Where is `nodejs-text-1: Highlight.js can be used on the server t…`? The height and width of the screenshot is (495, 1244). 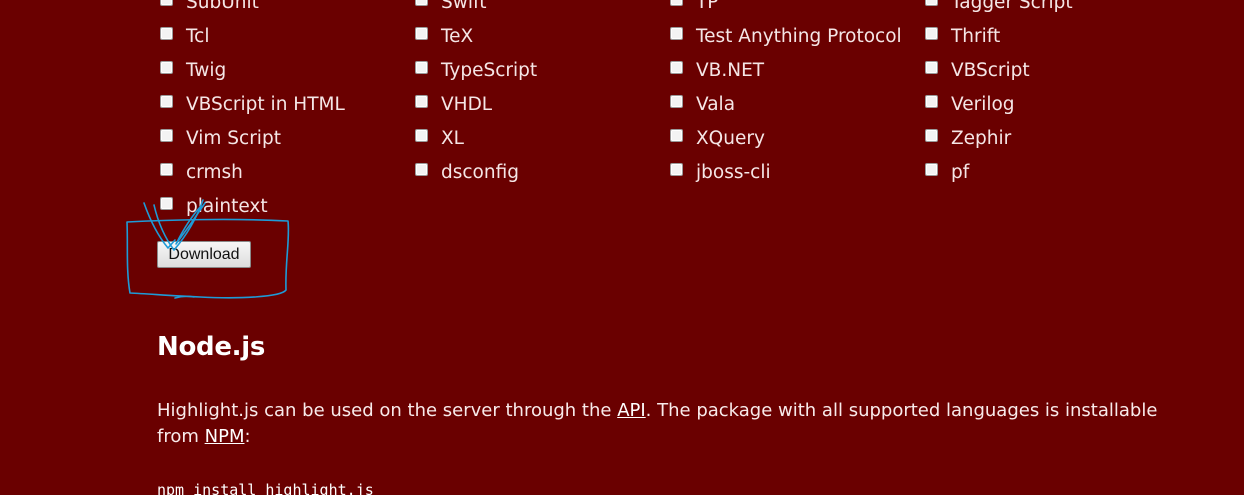
nodejs-text-1: Highlight.js can be used on the server t… is located at coordinates (387, 410).